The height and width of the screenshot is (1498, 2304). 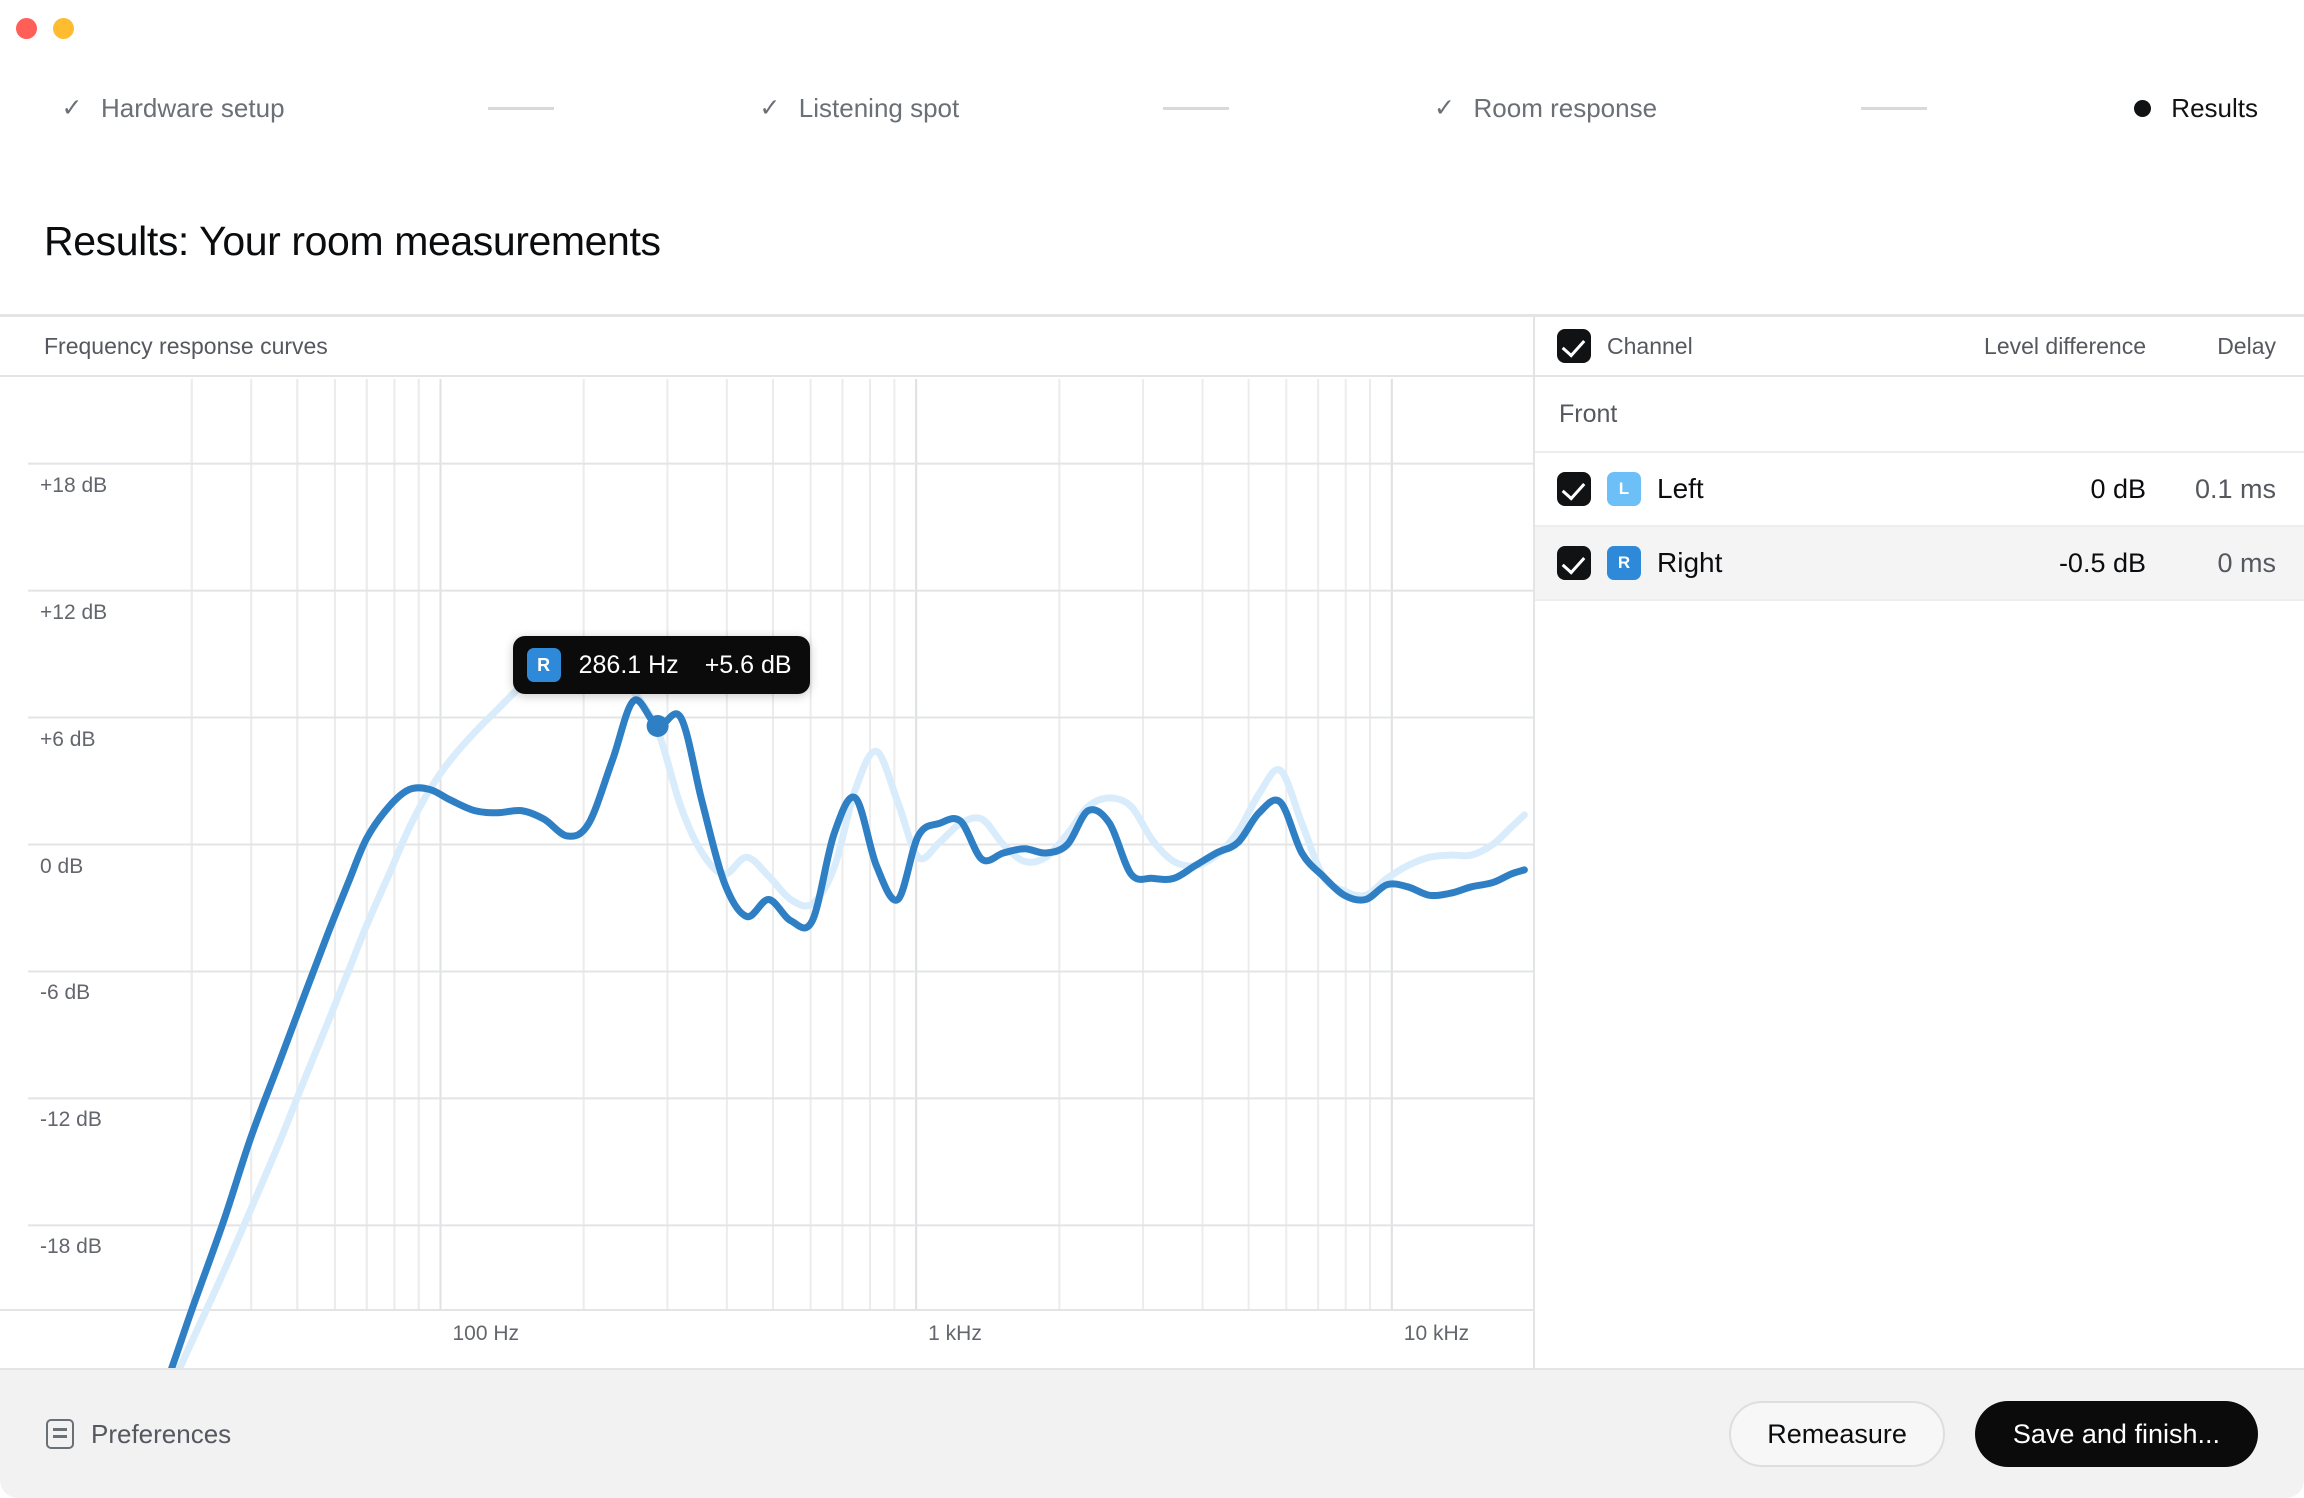 I want to click on page-title: Results: Your room measurements, so click(x=352, y=241).